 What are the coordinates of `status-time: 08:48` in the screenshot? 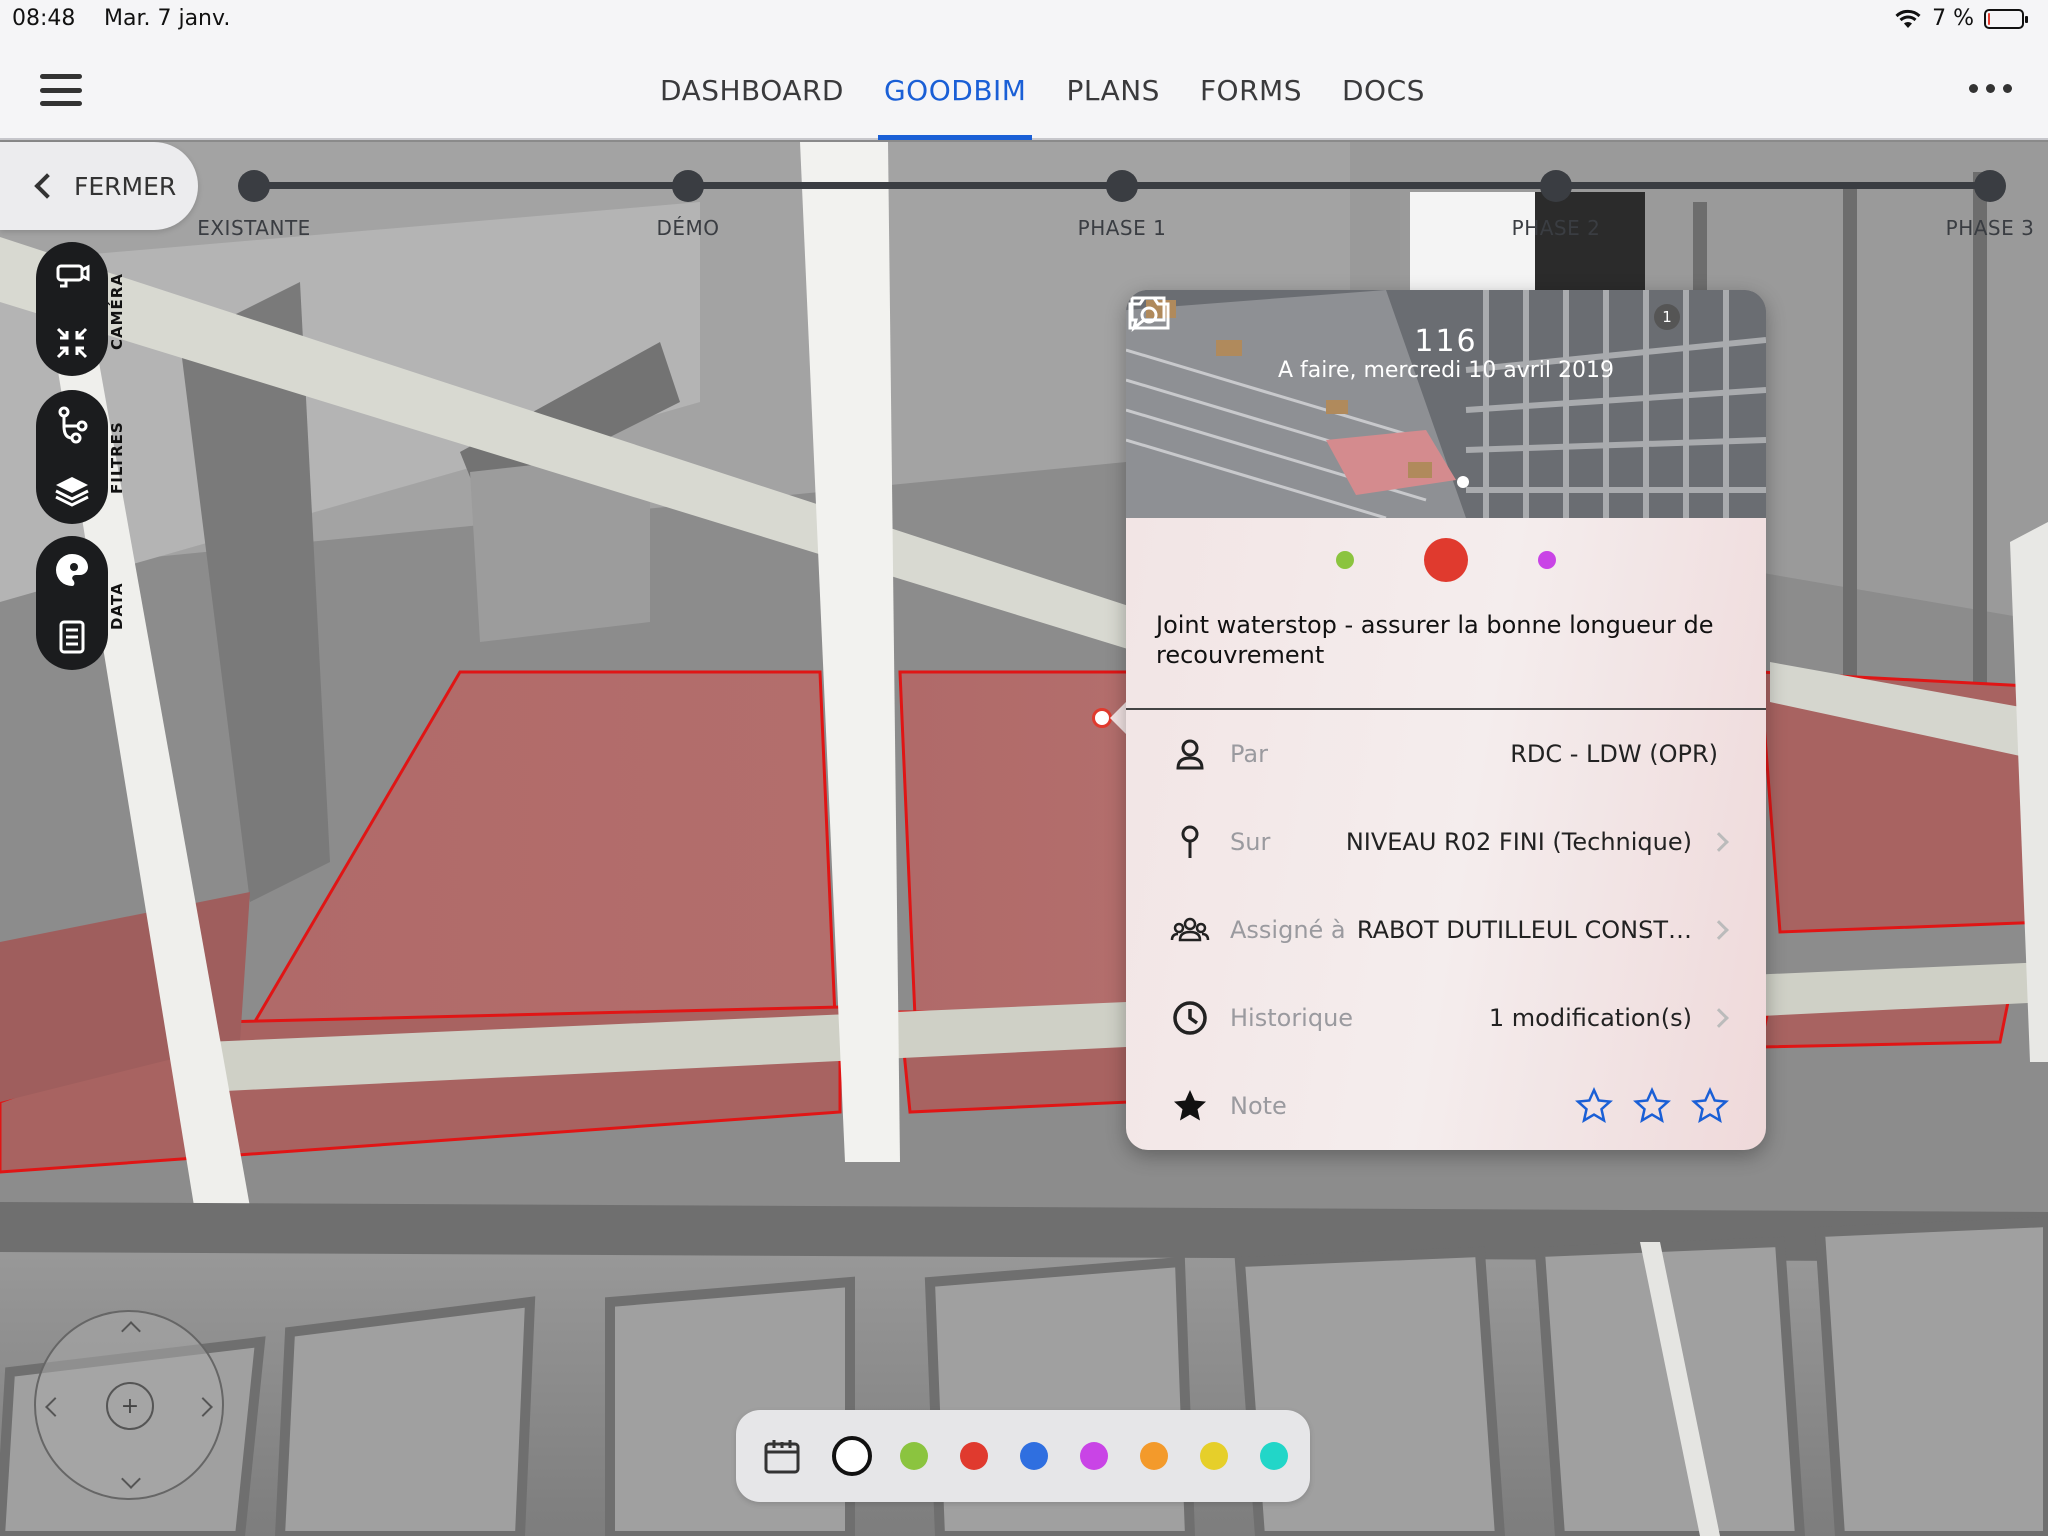 It's located at (44, 18).